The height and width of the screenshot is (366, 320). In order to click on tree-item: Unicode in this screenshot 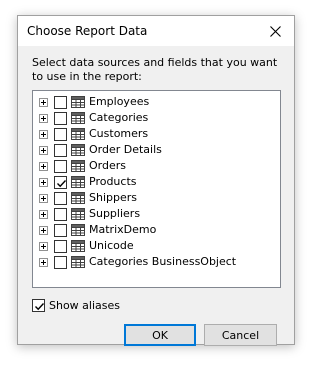, I will do `click(156, 246)`.